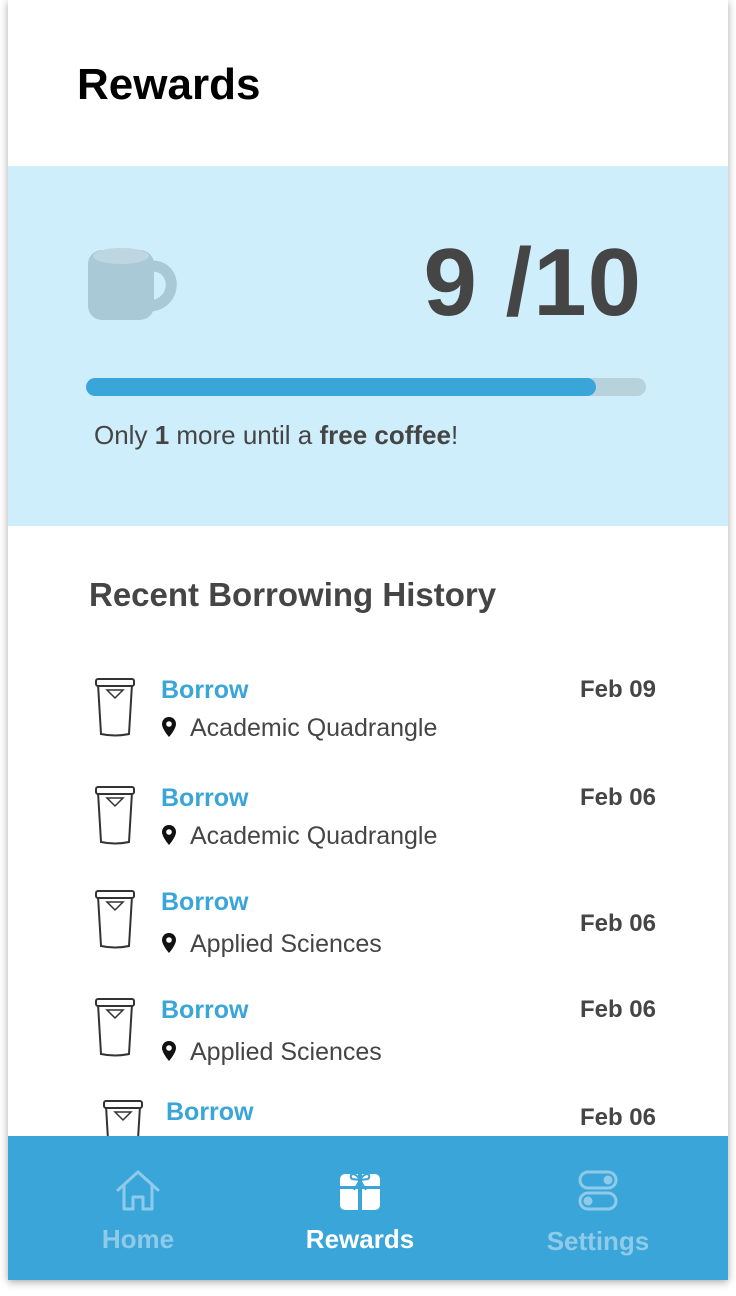  I want to click on reward-message-highlight: free coffee, so click(385, 435).